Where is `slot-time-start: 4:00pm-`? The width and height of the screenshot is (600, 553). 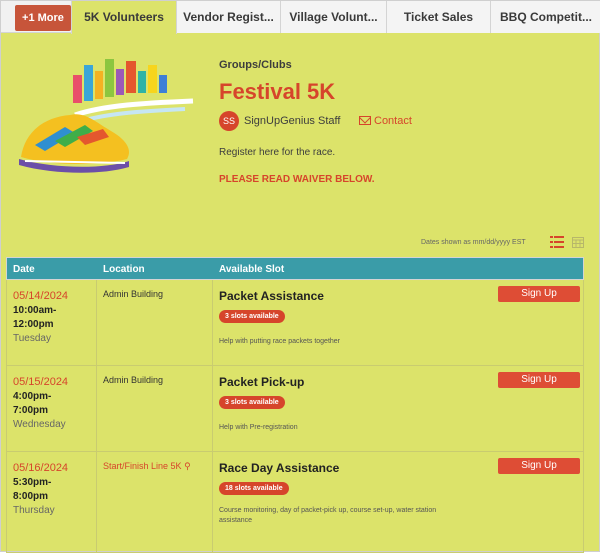
slot-time-start: 4:00pm- is located at coordinates (32, 396).